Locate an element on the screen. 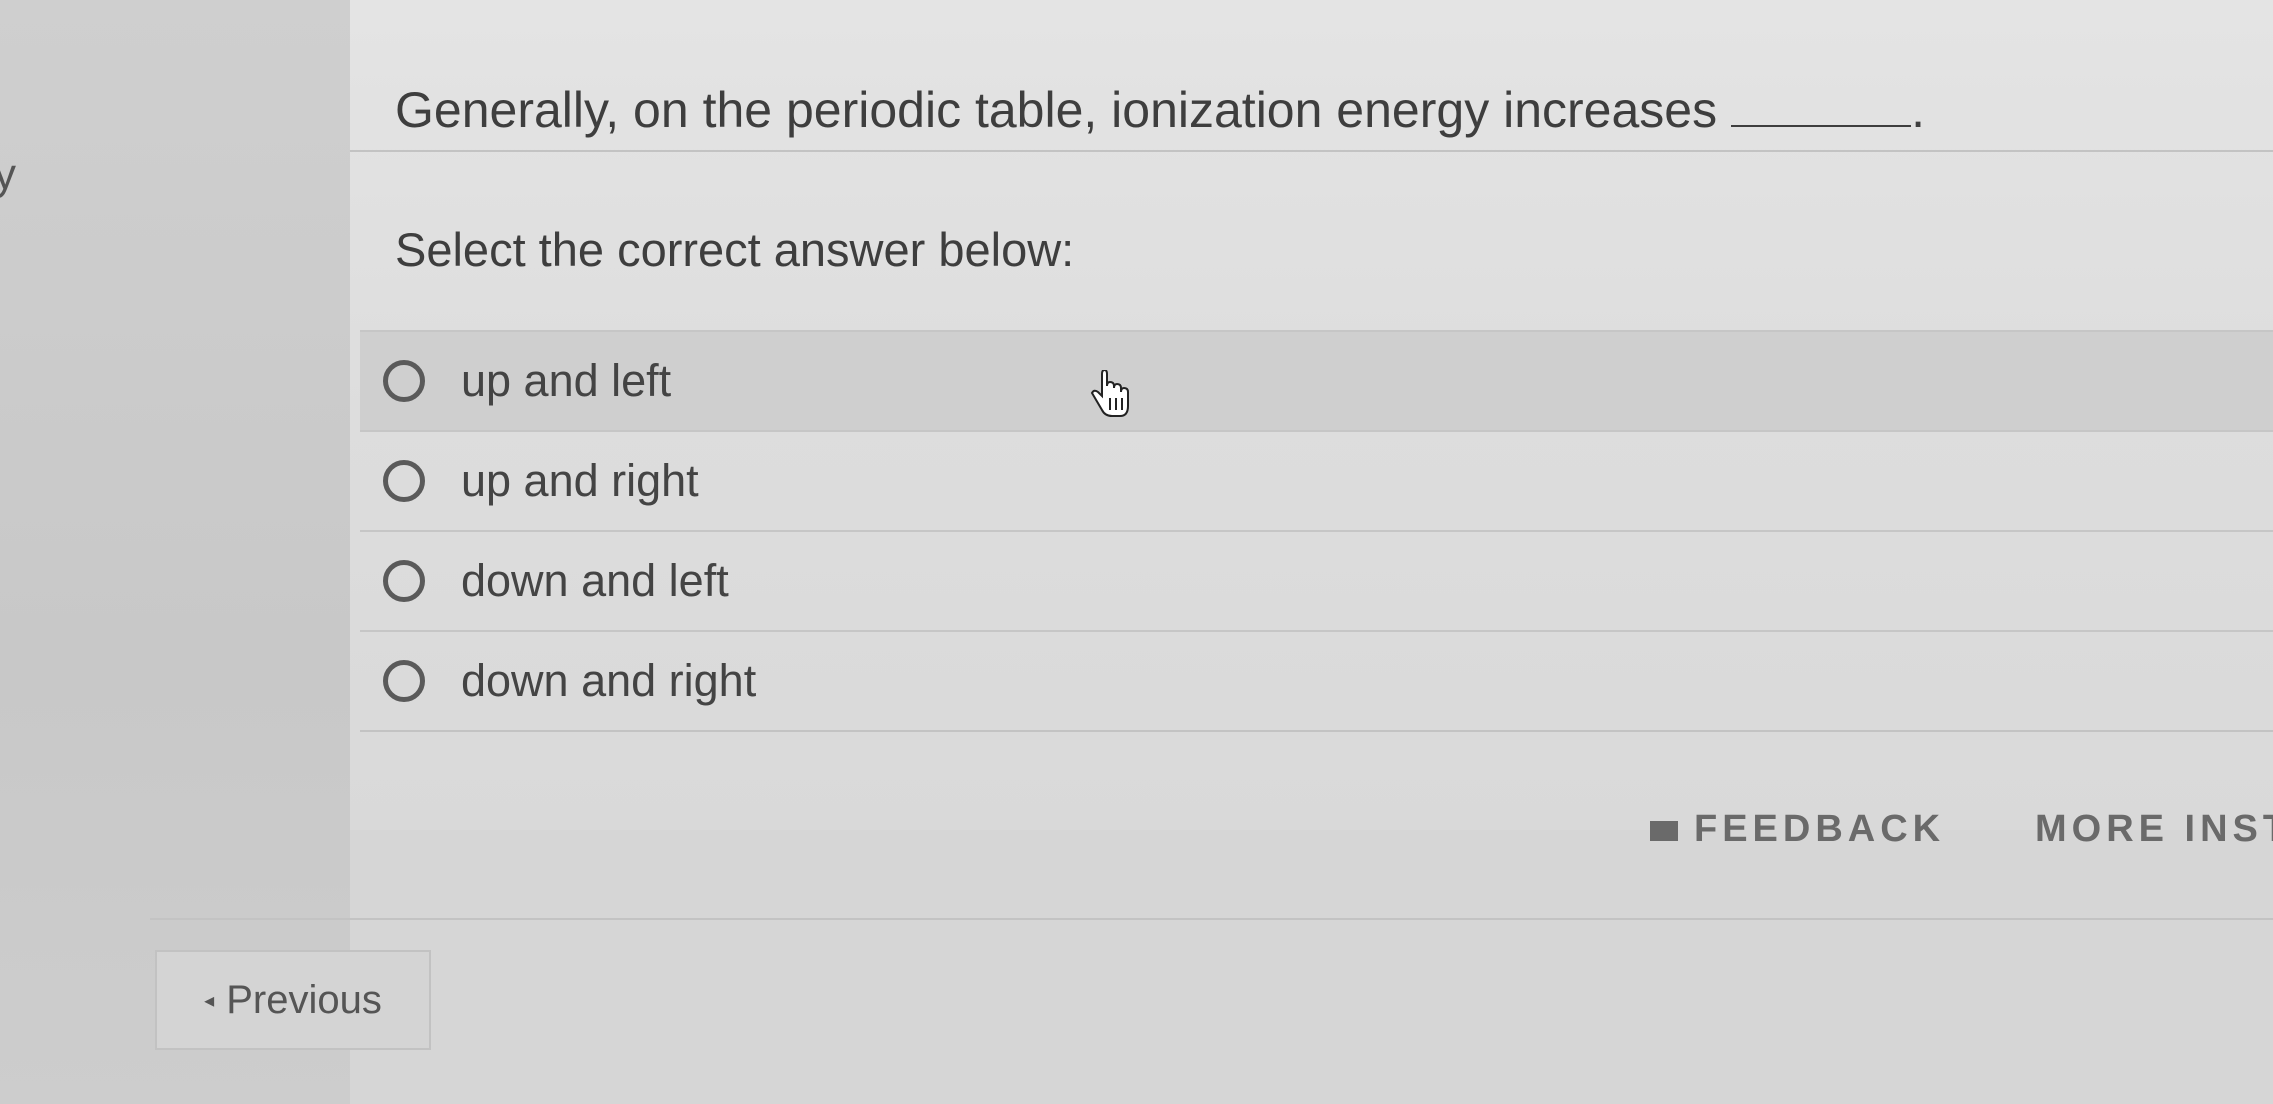  answer-option-2: up and right is located at coordinates (1316, 480).